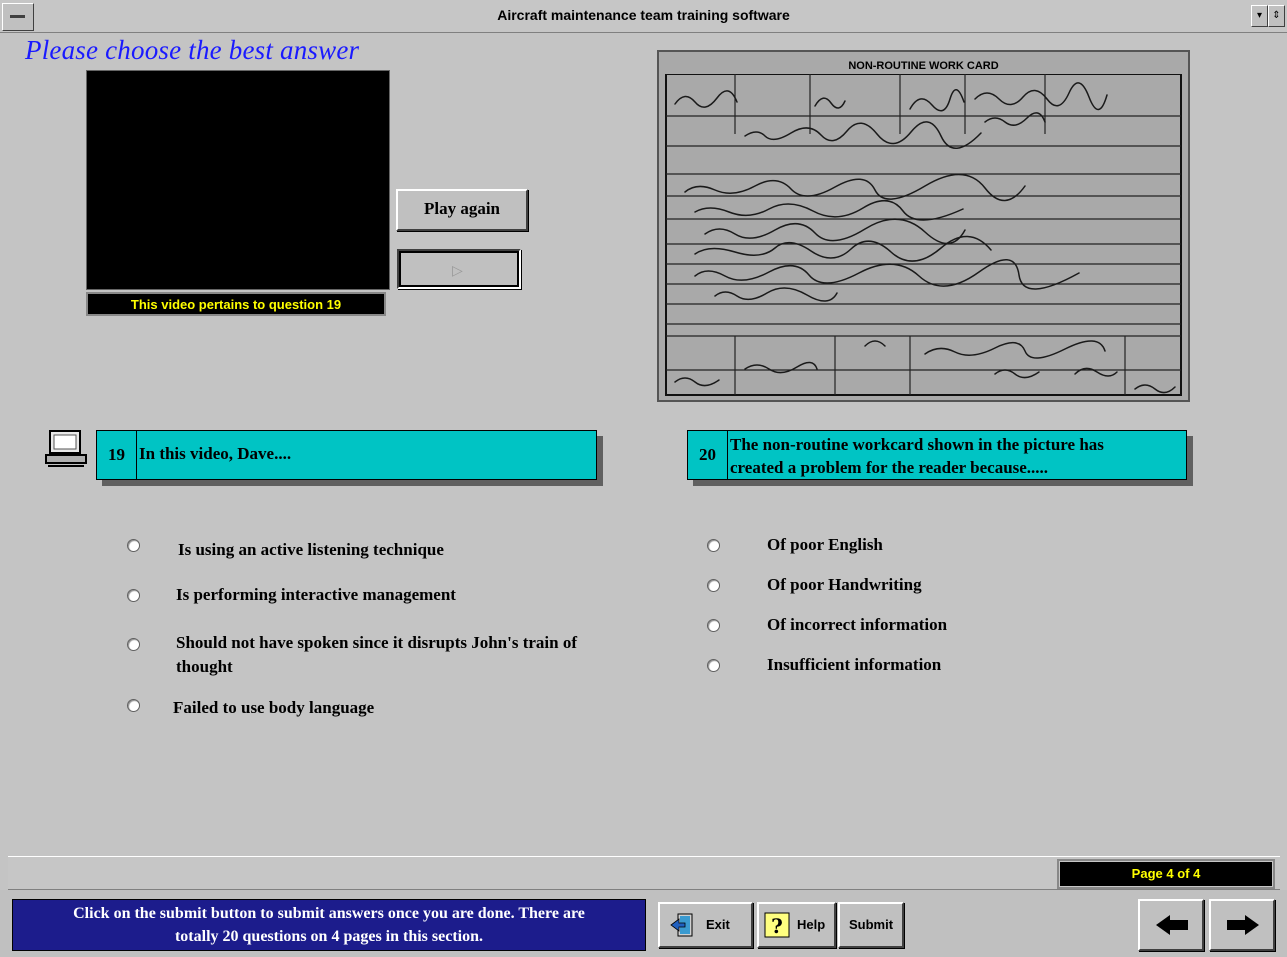 Image resolution: width=1287 pixels, height=957 pixels. I want to click on minimize-button: ▾, so click(1259, 16).